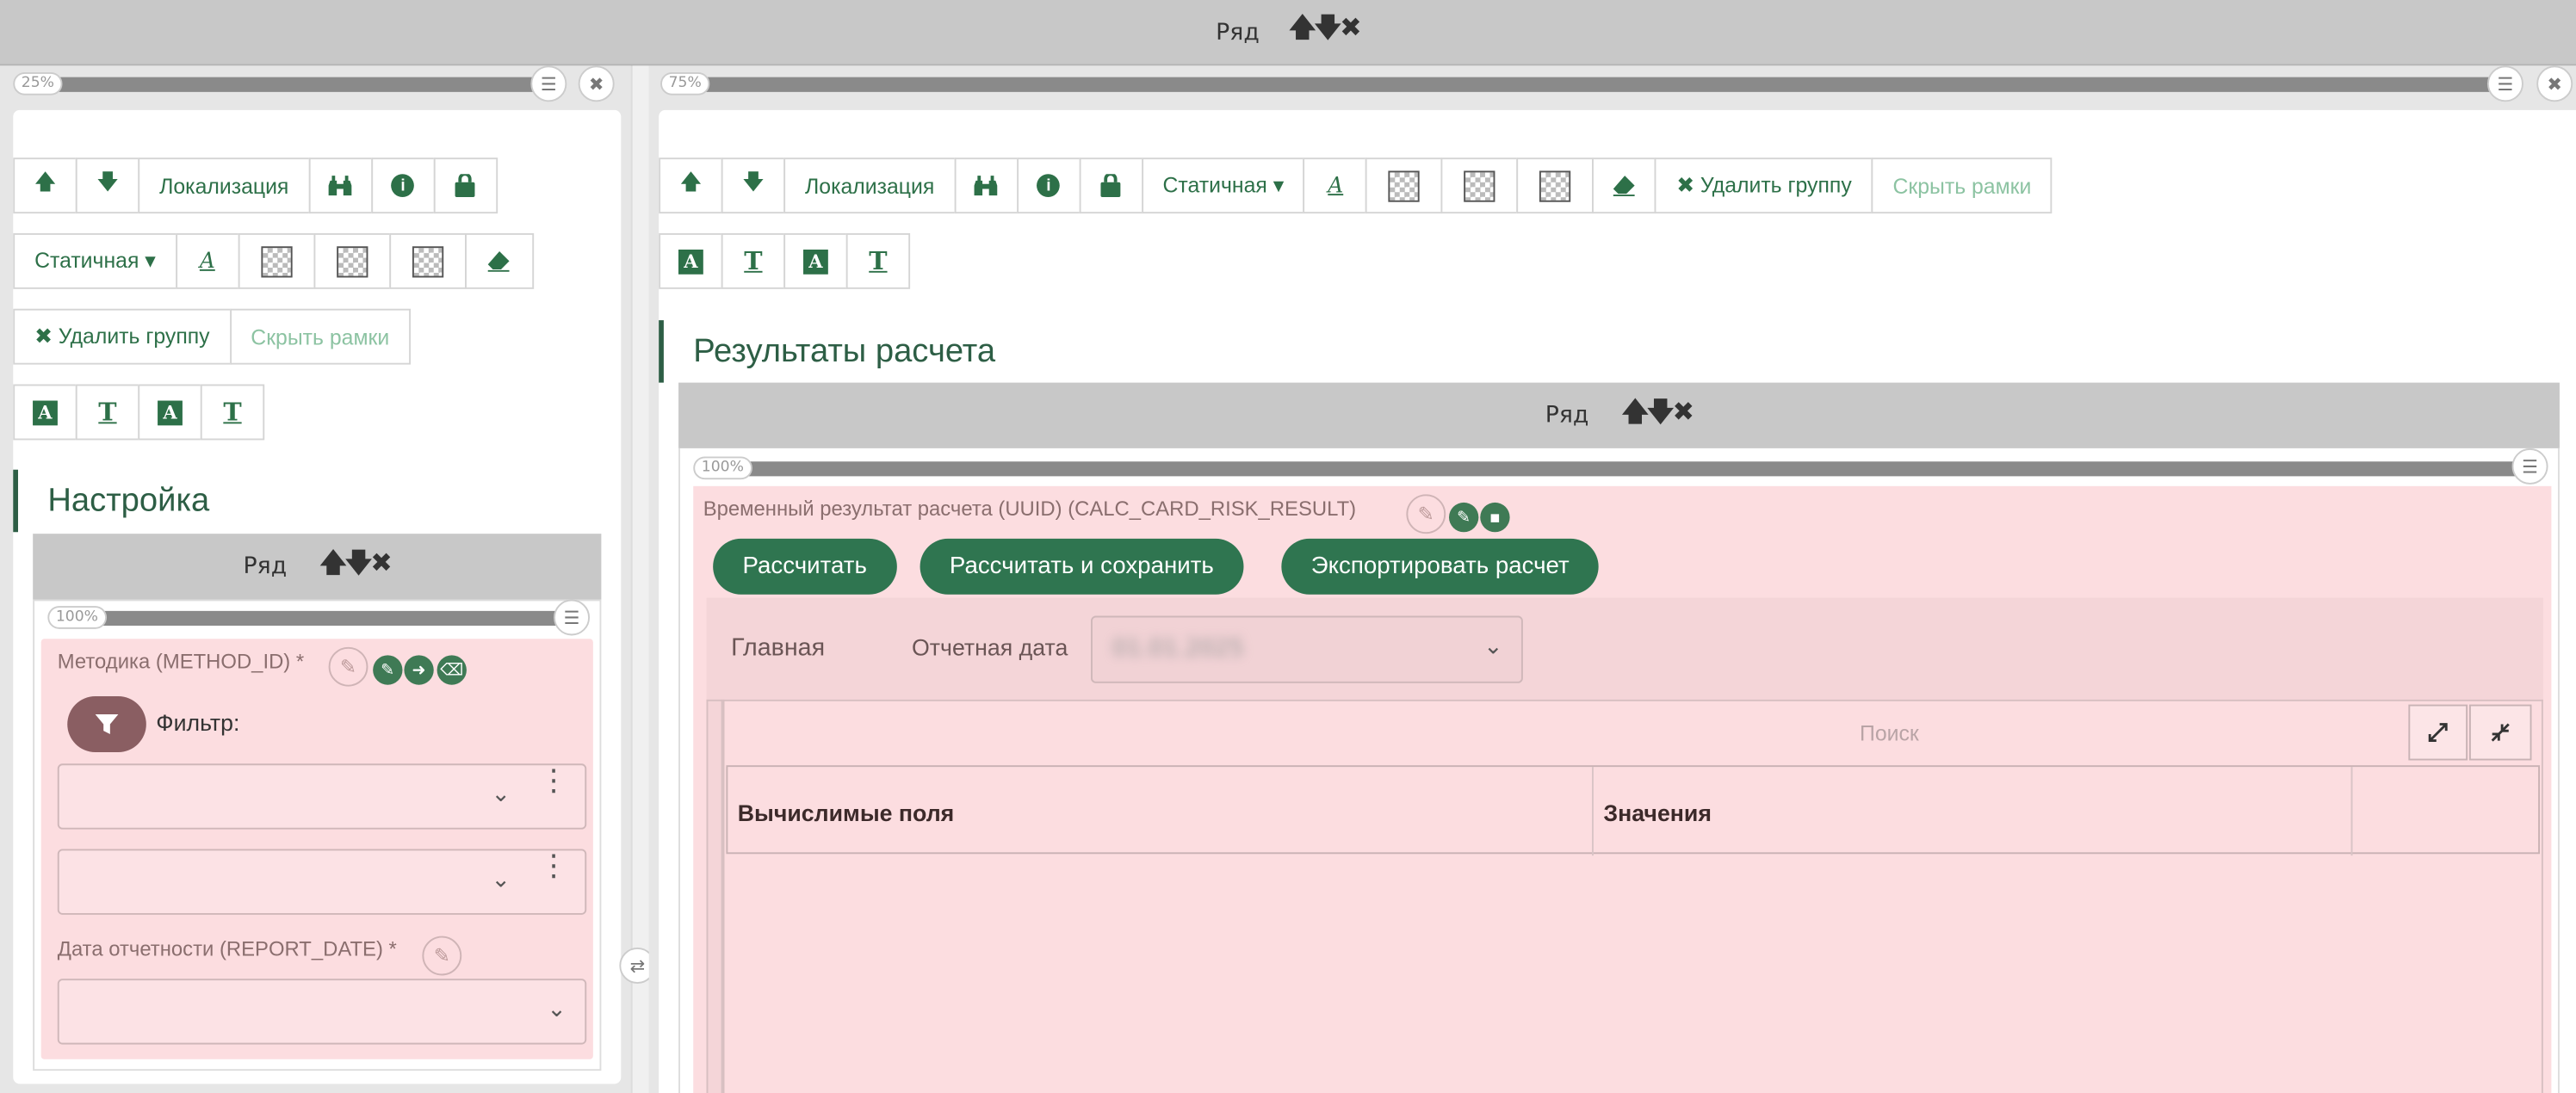 This screenshot has height=1093, width=2576. I want to click on calculate-button: Рассчитать, so click(805, 566).